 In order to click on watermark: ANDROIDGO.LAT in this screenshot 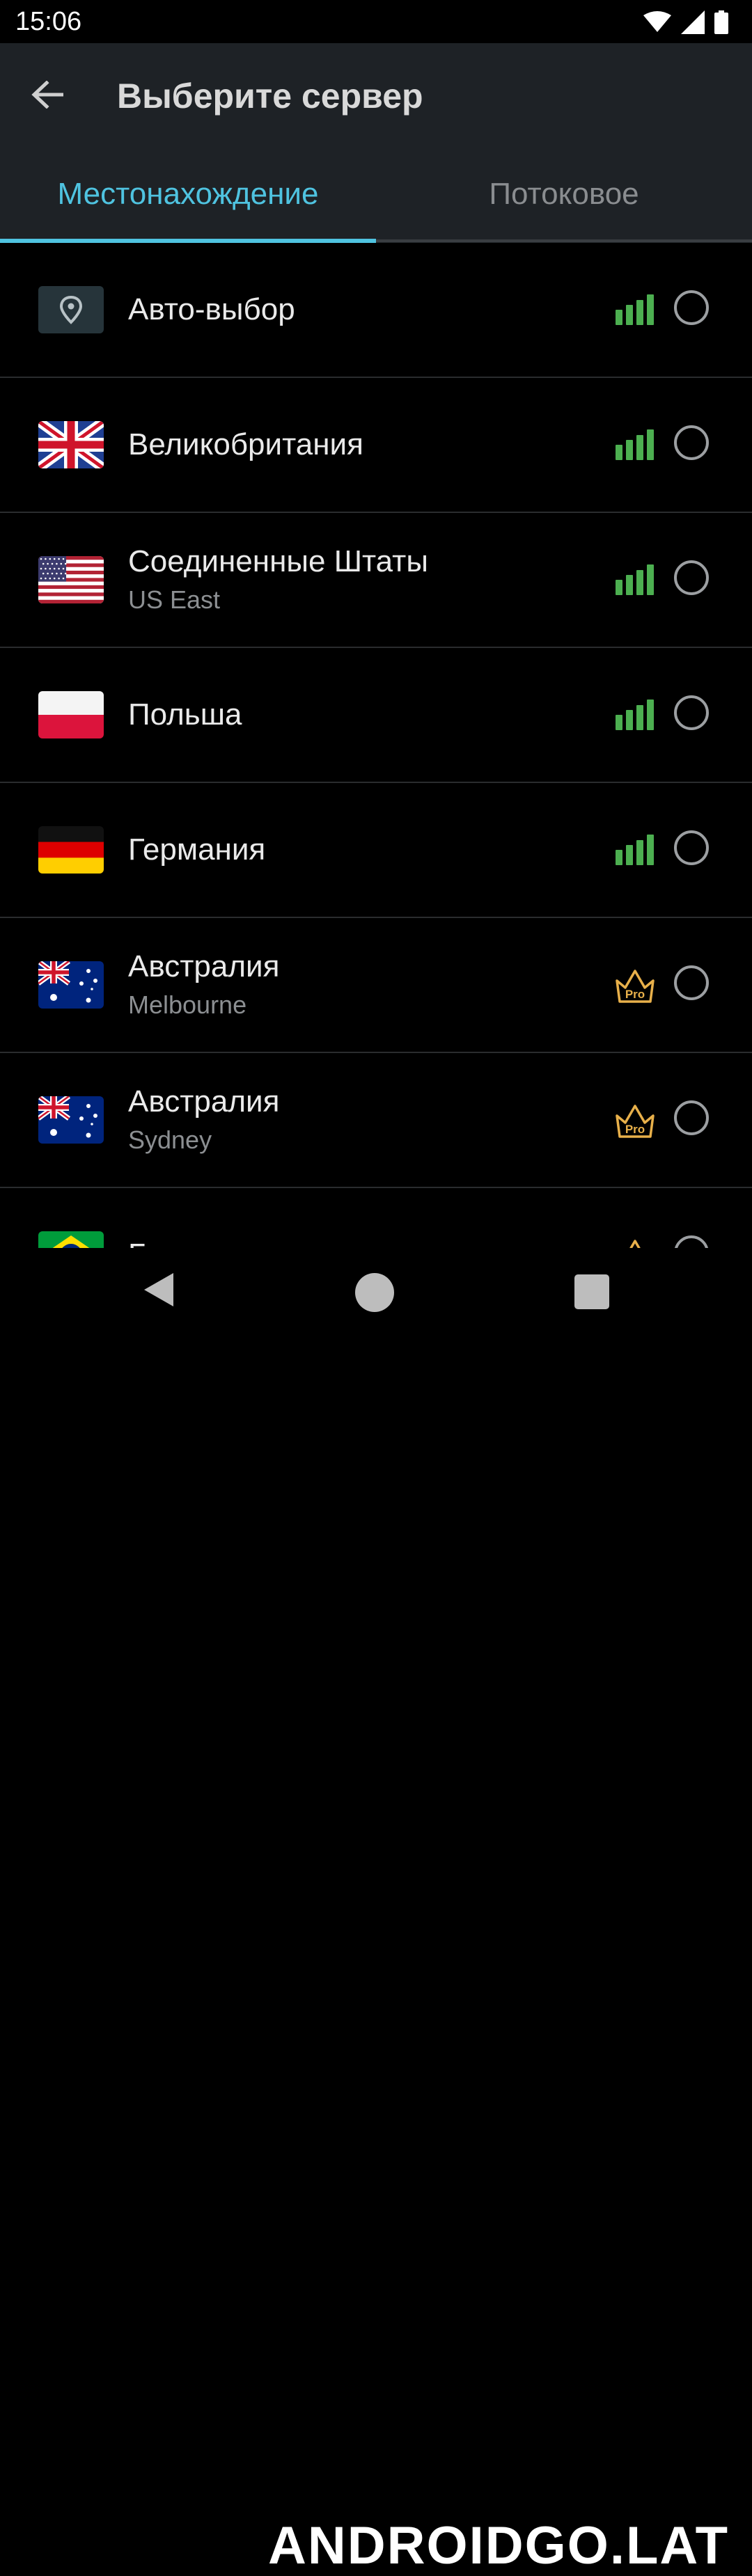, I will do `click(499, 2545)`.